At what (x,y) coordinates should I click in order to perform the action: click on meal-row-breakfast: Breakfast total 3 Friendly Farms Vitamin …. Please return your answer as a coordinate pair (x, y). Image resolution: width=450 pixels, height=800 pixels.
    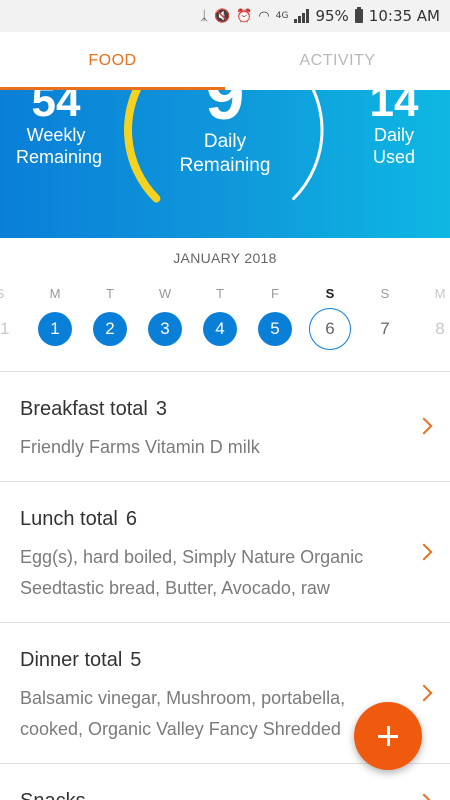
    Looking at the image, I should click on (225, 426).